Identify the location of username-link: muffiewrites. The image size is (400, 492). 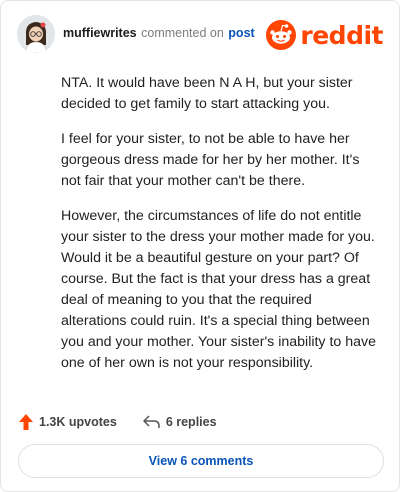
(100, 33).